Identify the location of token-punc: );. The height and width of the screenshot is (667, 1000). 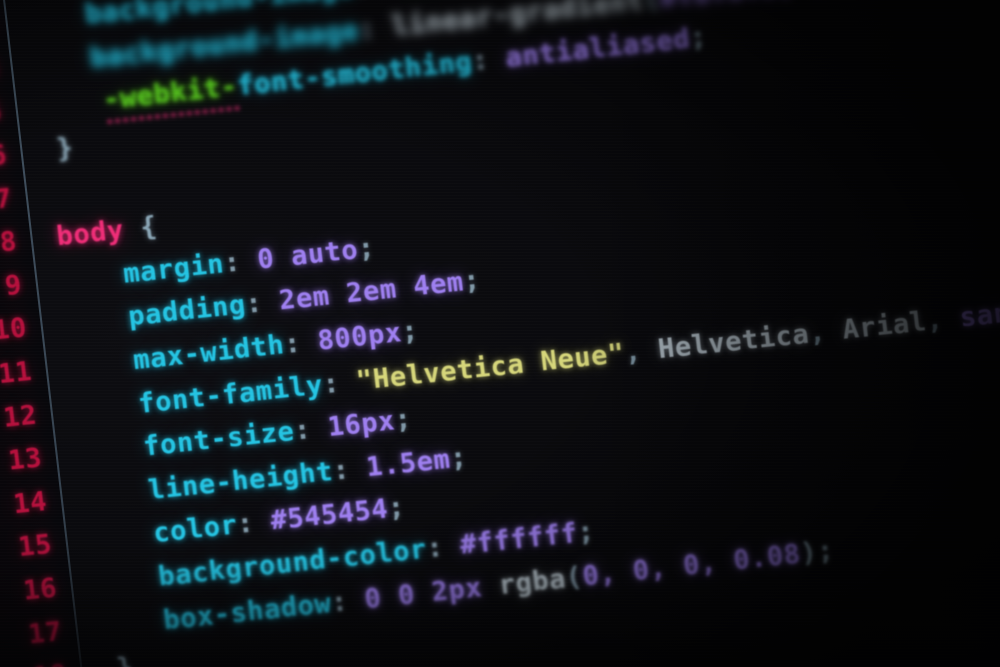
(817, 551).